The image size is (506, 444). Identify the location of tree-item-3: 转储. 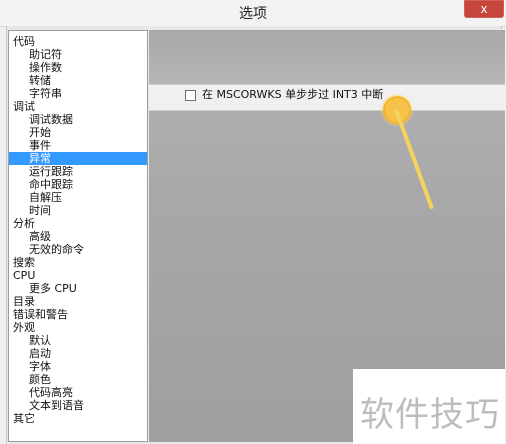
(78, 80).